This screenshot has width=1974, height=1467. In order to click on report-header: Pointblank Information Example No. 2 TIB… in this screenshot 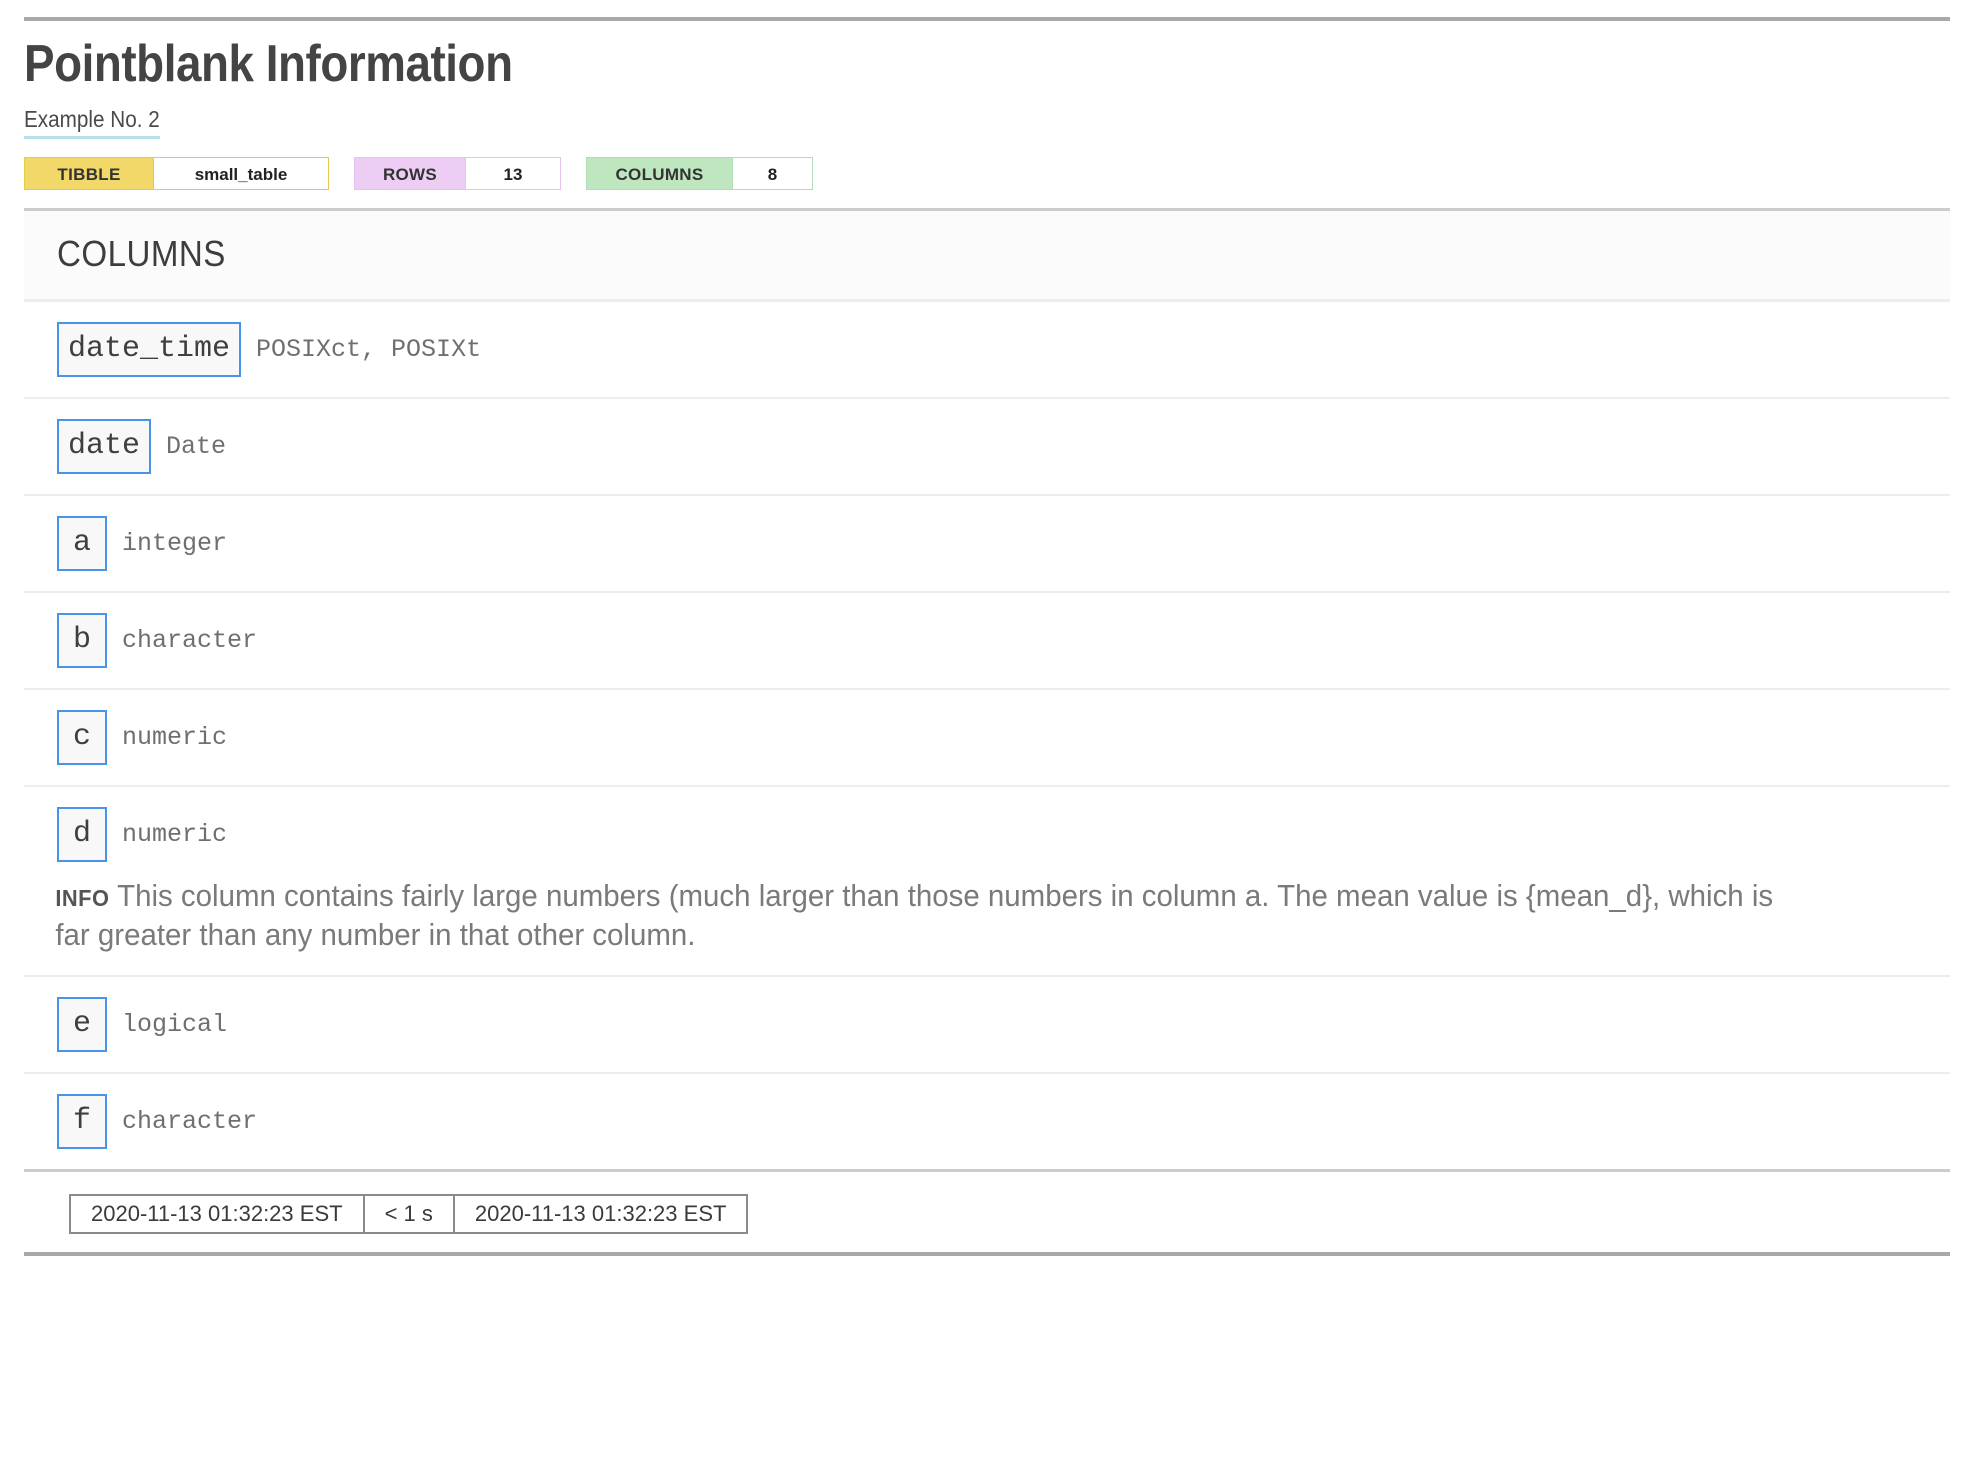, I will do `click(987, 105)`.